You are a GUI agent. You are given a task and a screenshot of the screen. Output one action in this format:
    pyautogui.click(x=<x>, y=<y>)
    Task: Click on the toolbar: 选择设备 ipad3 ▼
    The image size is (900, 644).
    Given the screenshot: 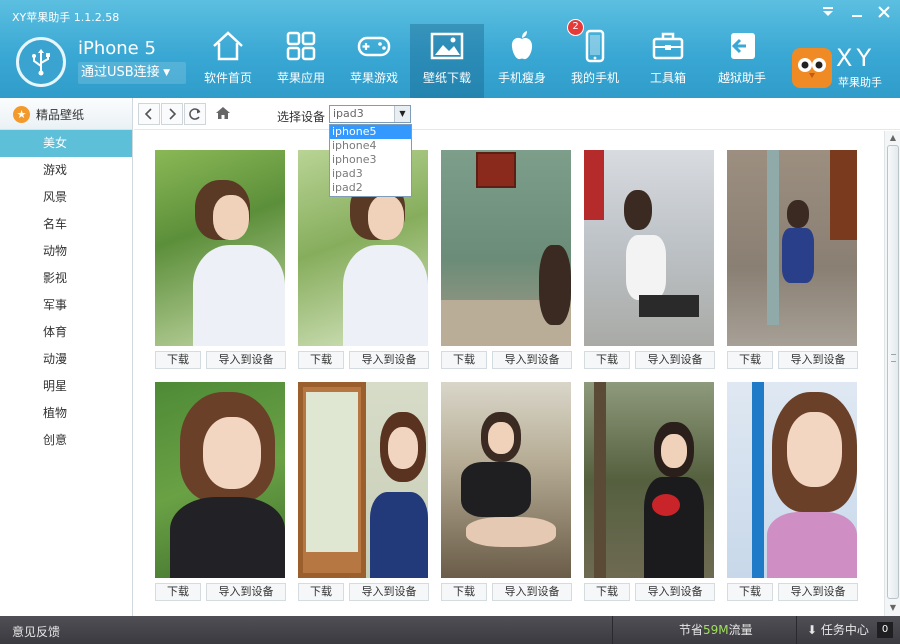 What is the action you would take?
    pyautogui.click(x=517, y=114)
    